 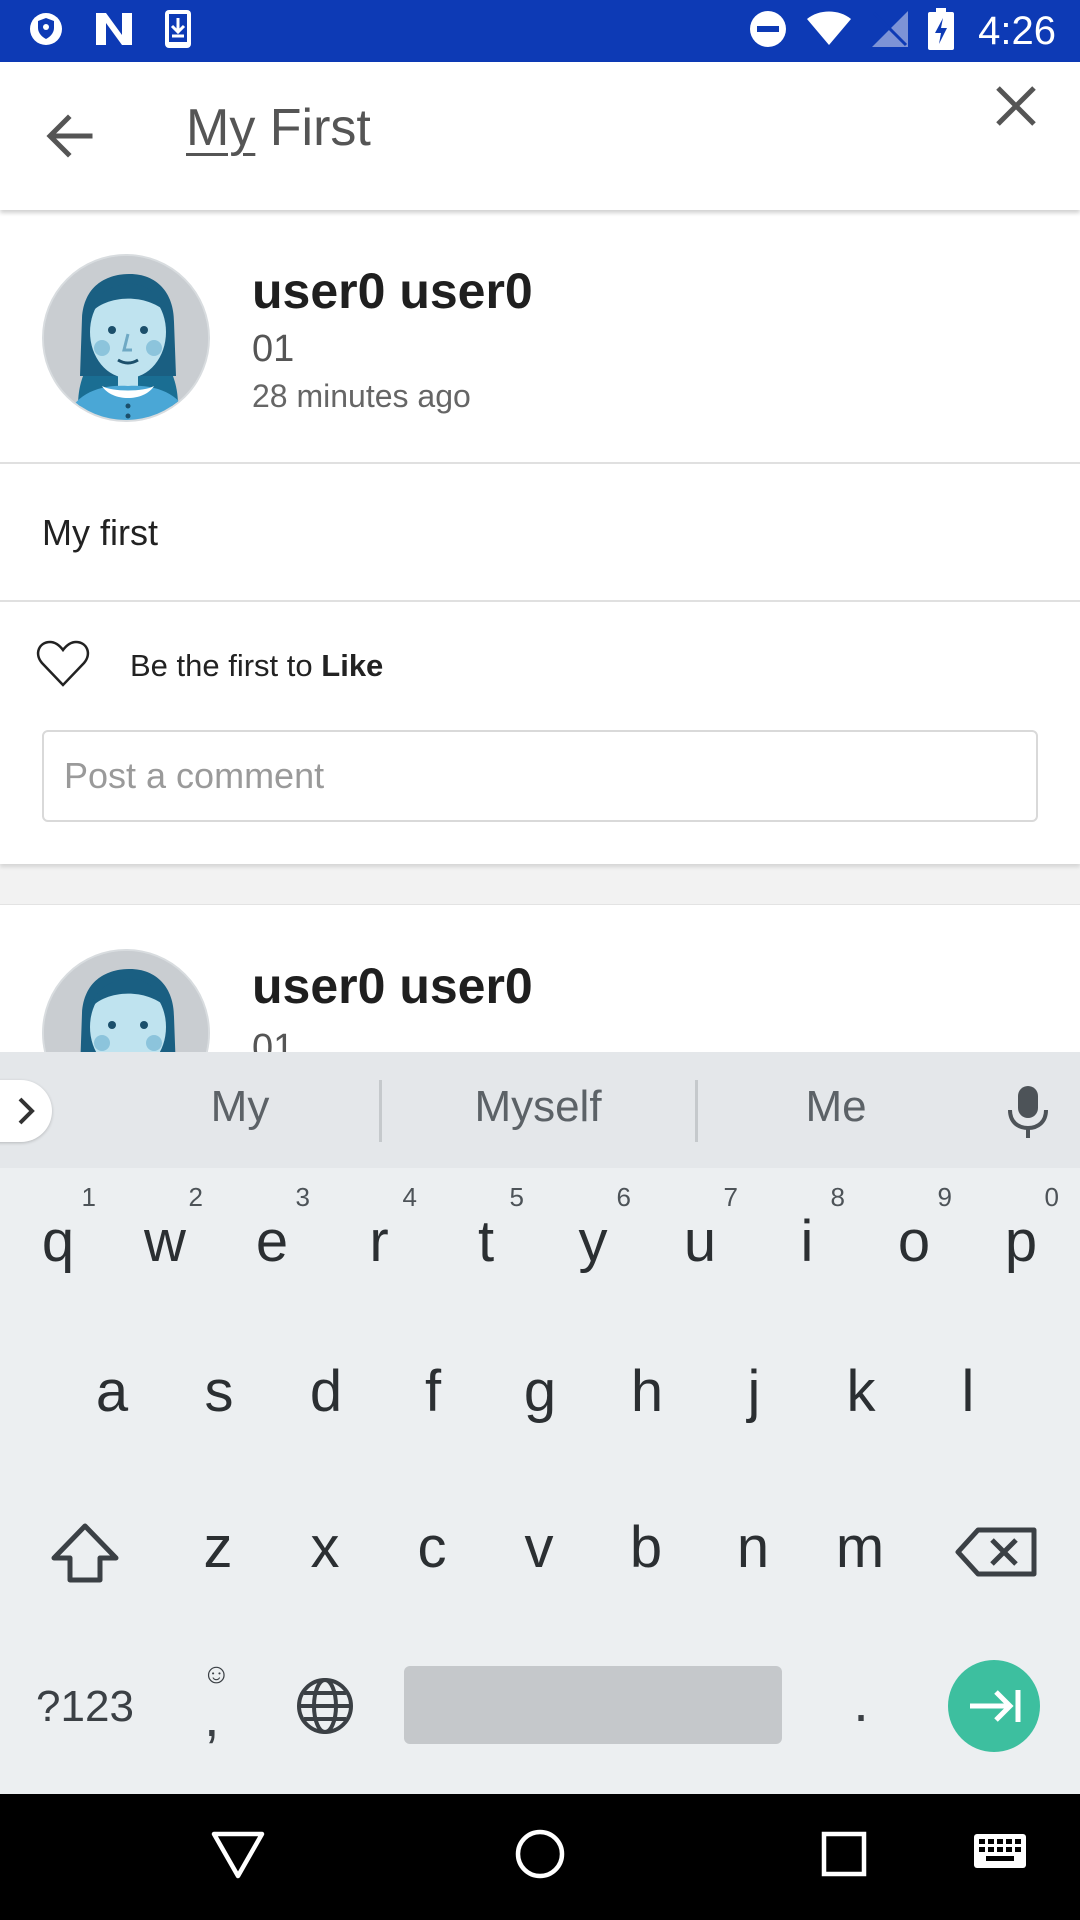 What do you see at coordinates (326, 1392) in the screenshot?
I see `key-d: d` at bounding box center [326, 1392].